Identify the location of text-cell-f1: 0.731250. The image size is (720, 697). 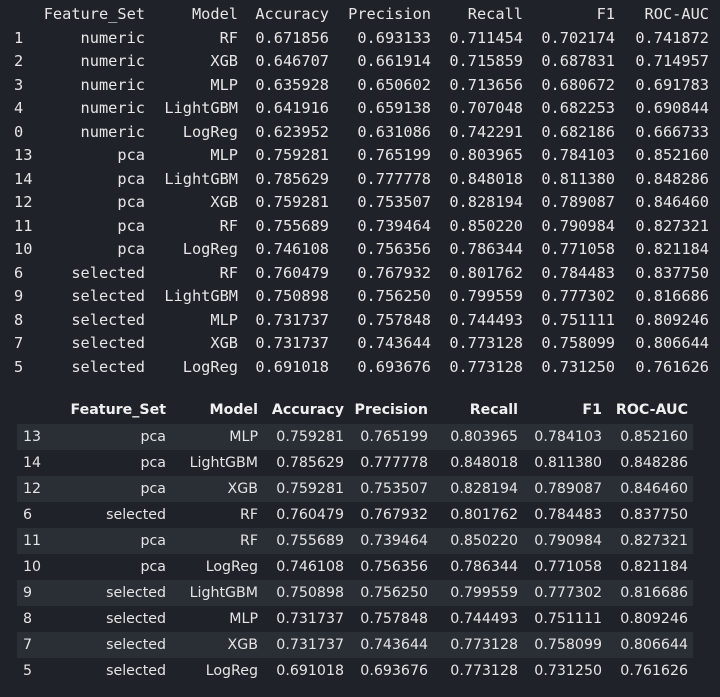
(578, 366).